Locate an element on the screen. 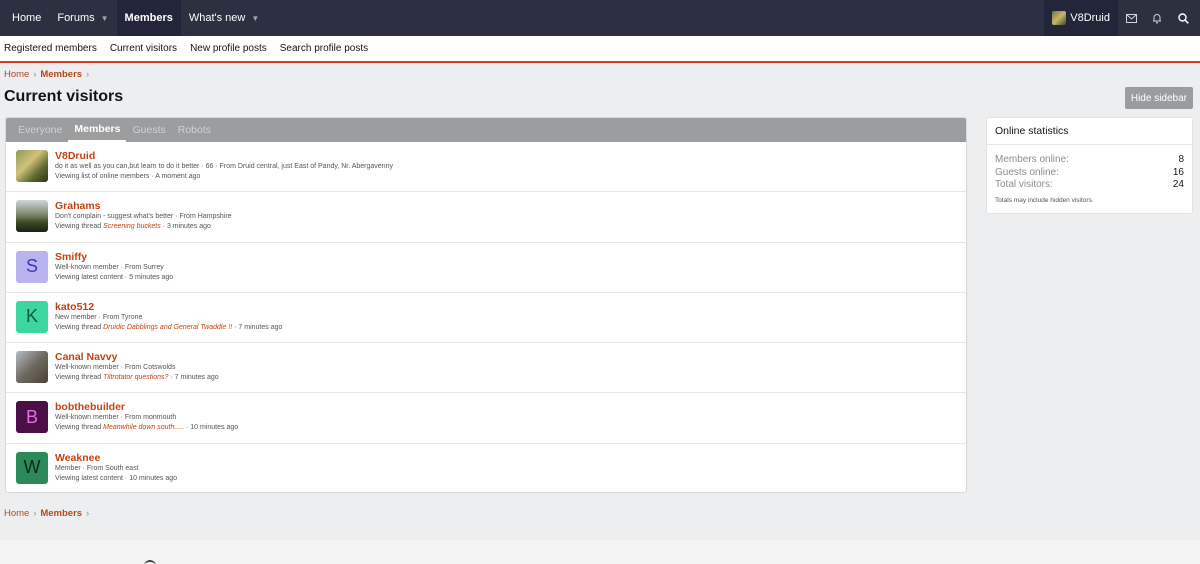 The width and height of the screenshot is (1200, 564). nav-tab-label: Home is located at coordinates (27, 18).